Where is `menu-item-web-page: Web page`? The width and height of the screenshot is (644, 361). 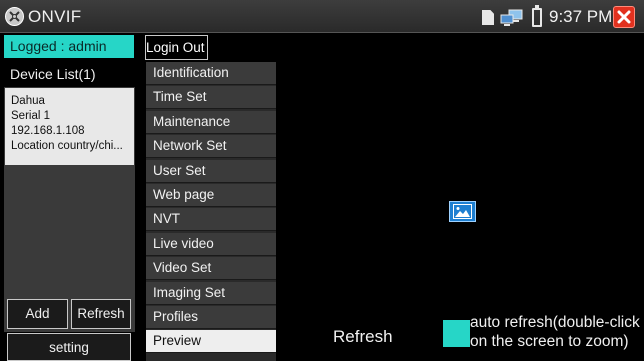 menu-item-web-page: Web page is located at coordinates (211, 195).